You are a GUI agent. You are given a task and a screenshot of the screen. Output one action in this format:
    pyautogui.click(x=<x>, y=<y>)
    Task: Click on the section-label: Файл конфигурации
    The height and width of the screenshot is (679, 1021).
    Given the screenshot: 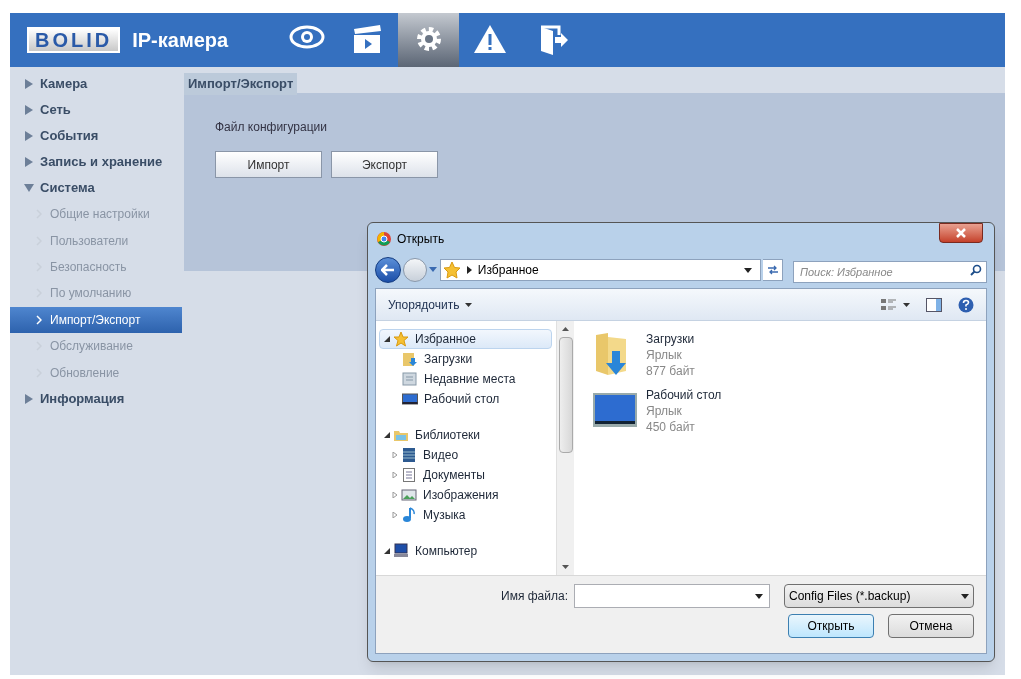 What is the action you would take?
    pyautogui.click(x=271, y=127)
    